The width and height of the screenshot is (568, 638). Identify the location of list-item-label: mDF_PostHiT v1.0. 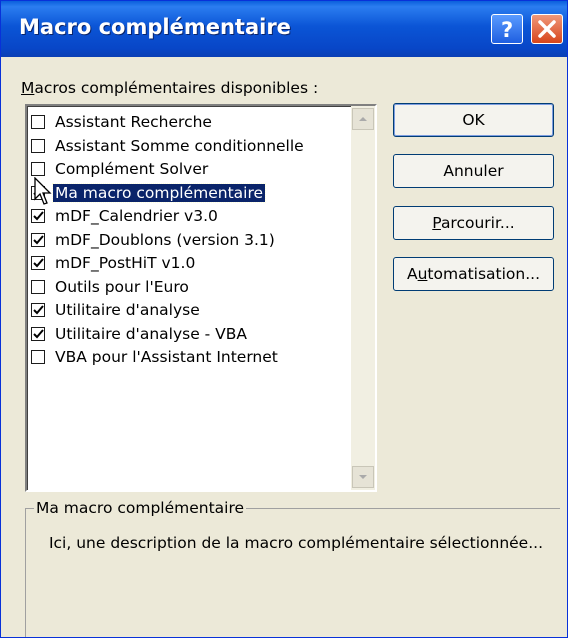
(125, 263).